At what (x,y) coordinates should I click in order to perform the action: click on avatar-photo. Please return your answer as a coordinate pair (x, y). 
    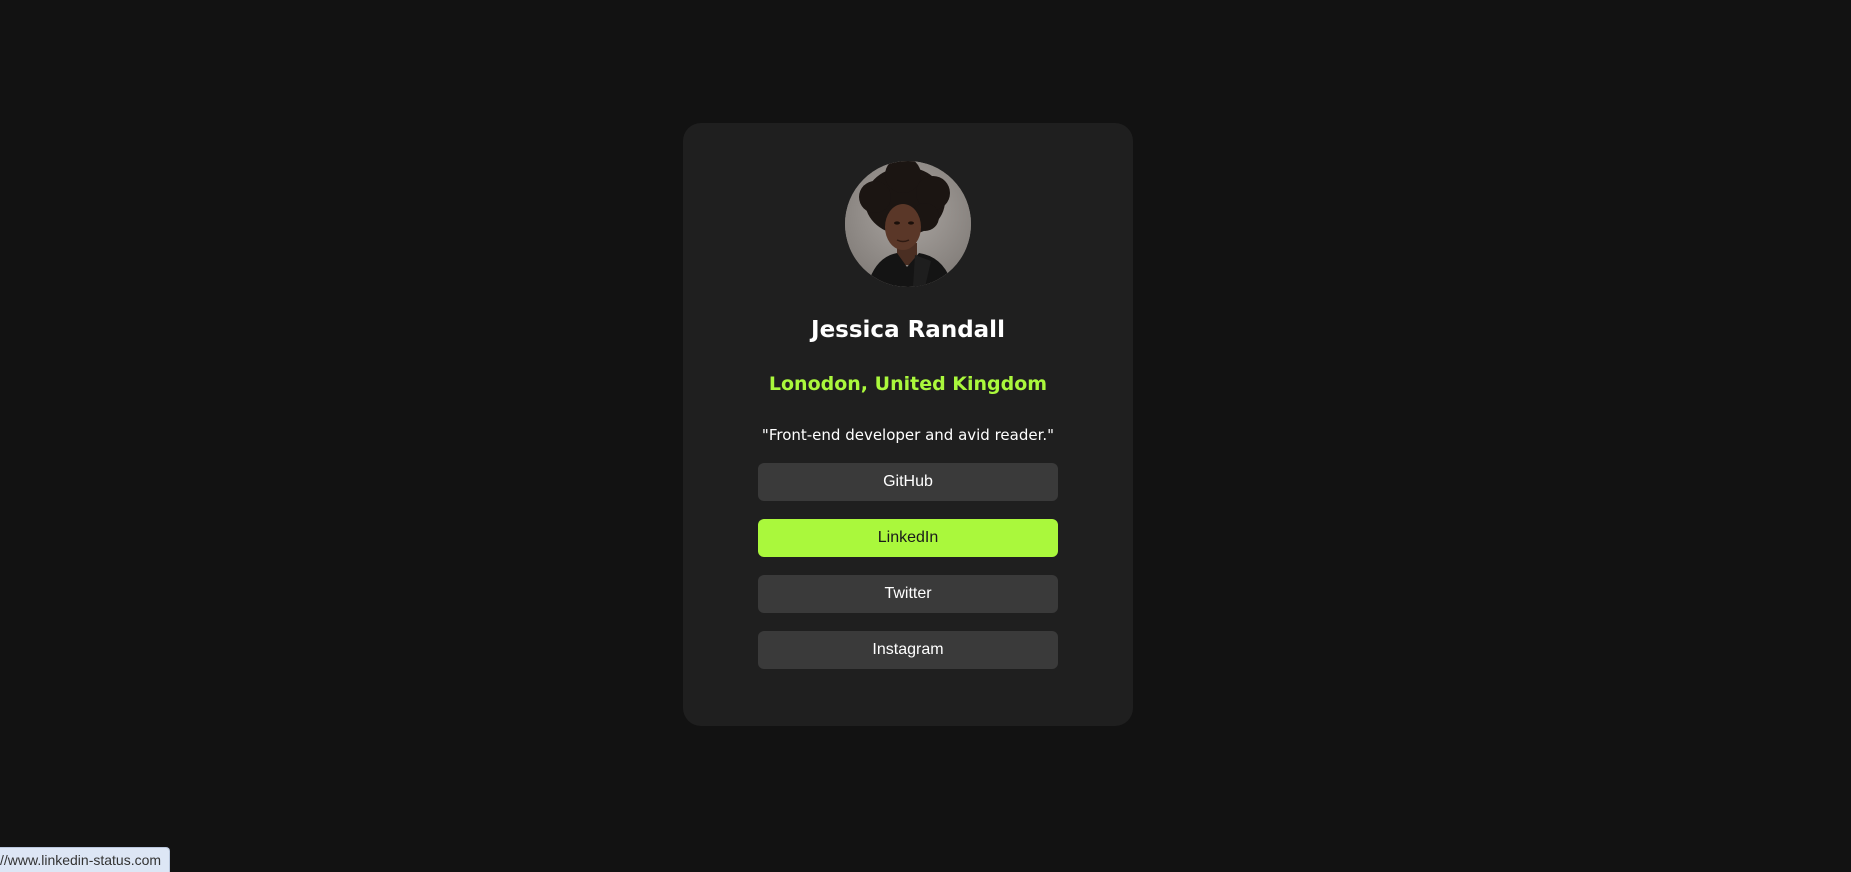
    Looking at the image, I should click on (908, 224).